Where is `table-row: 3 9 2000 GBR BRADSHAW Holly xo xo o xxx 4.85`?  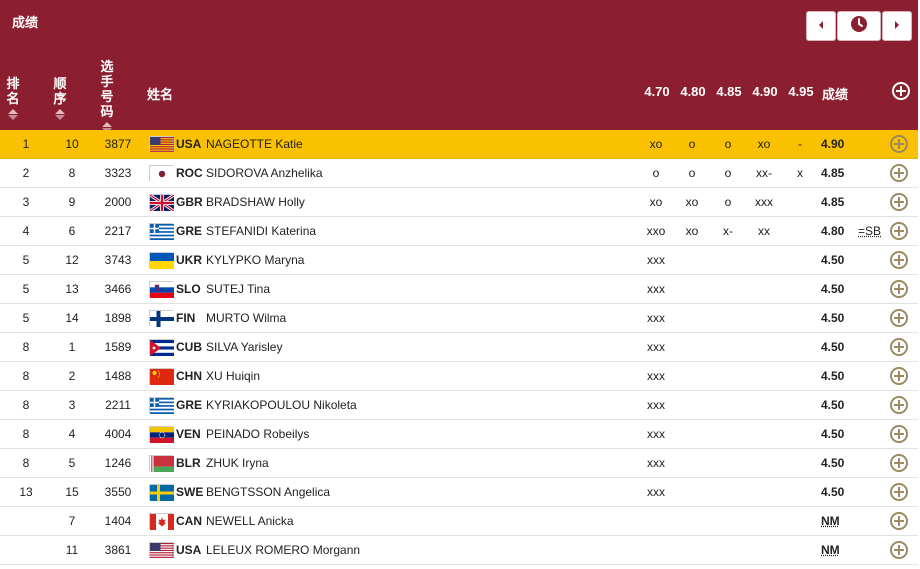 table-row: 3 9 2000 GBR BRADSHAW Holly xo xo o xxx 4.85 is located at coordinates (459, 202).